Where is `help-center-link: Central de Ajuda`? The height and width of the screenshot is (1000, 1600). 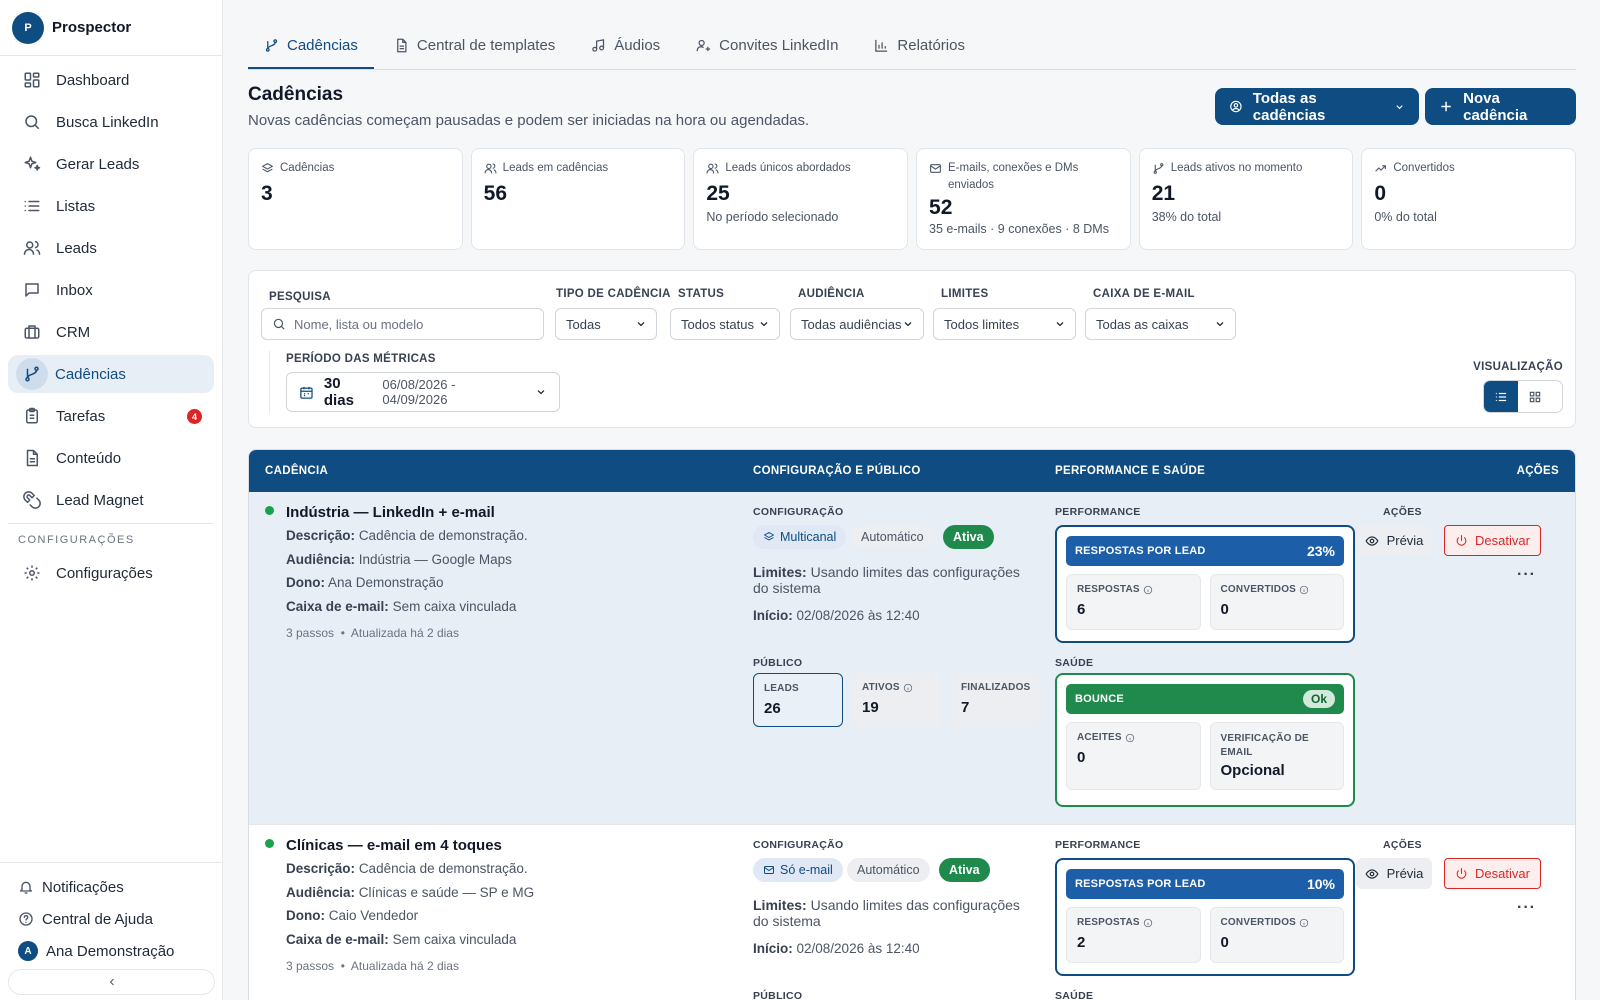 help-center-link: Central de Ajuda is located at coordinates (111, 919).